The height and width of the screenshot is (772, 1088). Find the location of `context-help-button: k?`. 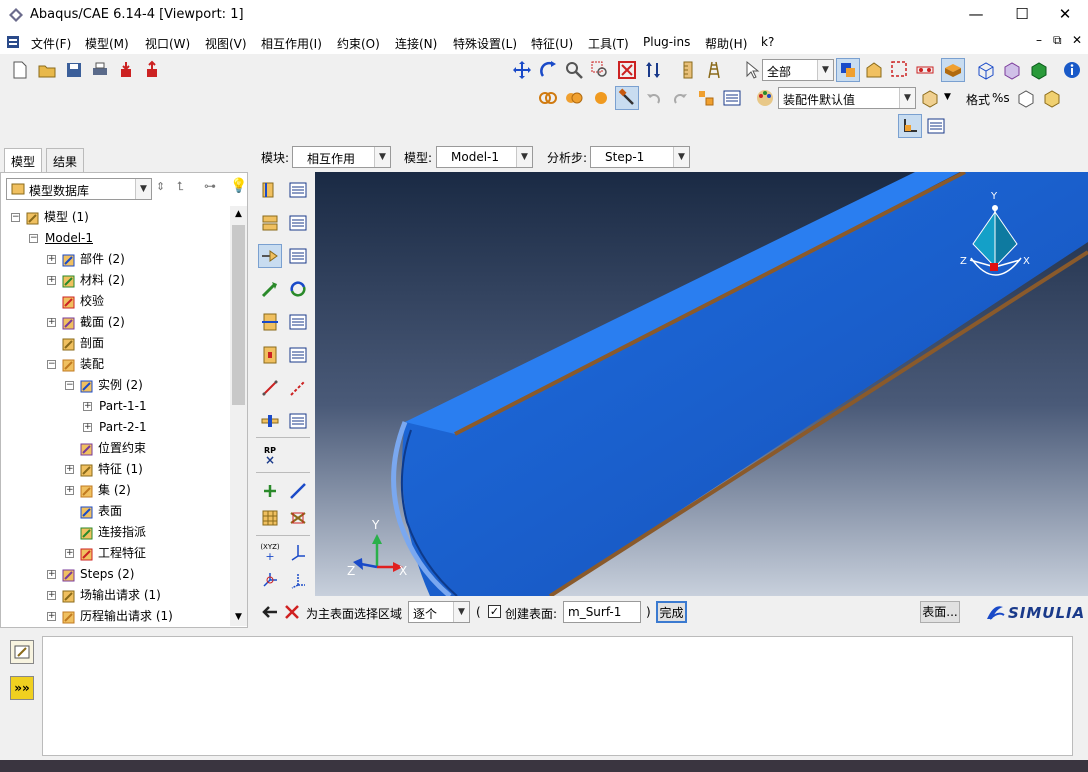

context-help-button: k? is located at coordinates (767, 42).